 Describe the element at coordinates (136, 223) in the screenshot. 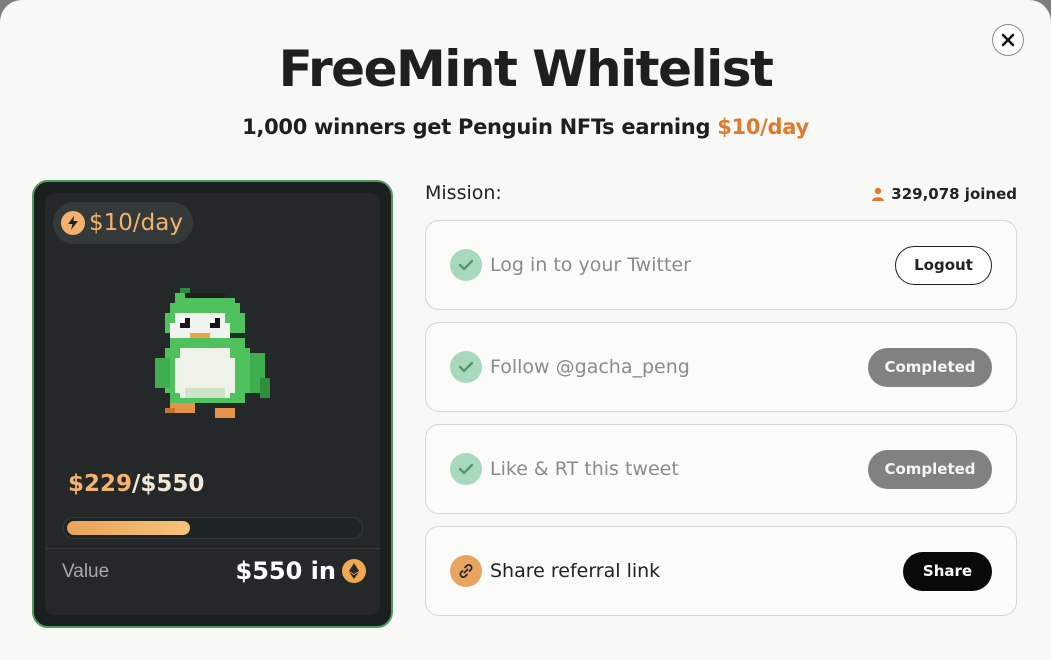

I see `rate-text: $10/day` at that location.